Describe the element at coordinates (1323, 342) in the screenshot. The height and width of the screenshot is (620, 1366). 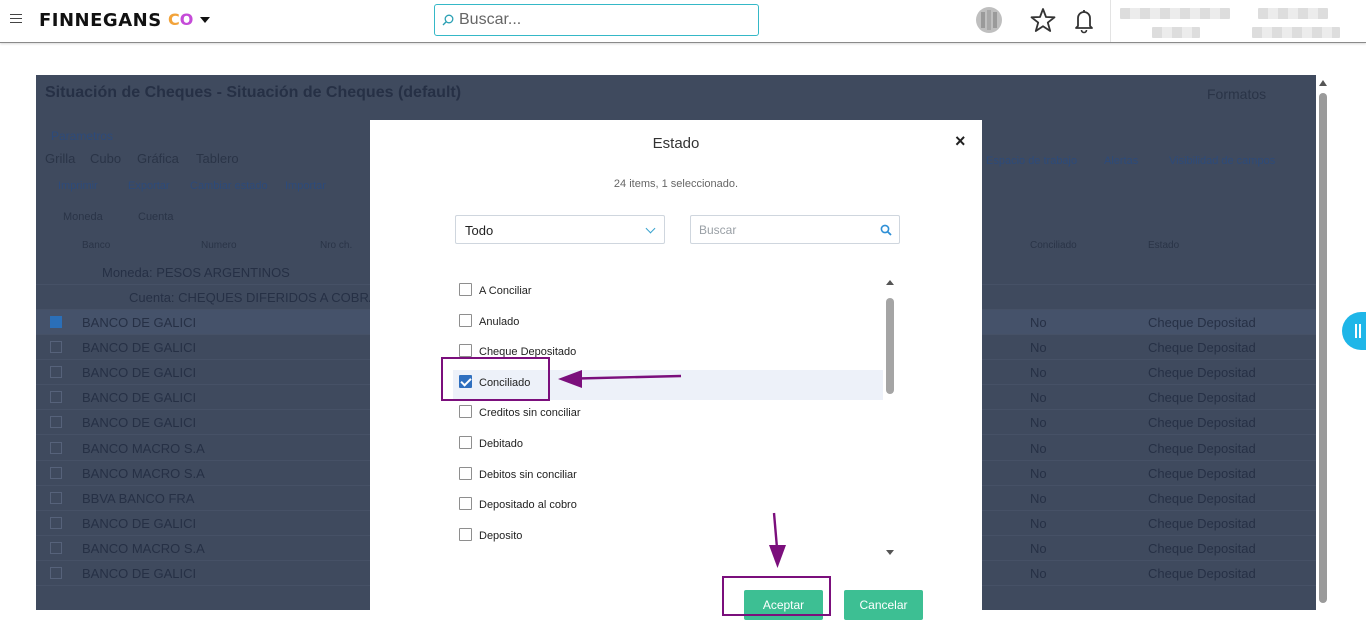
I see `page-scrollbar` at that location.